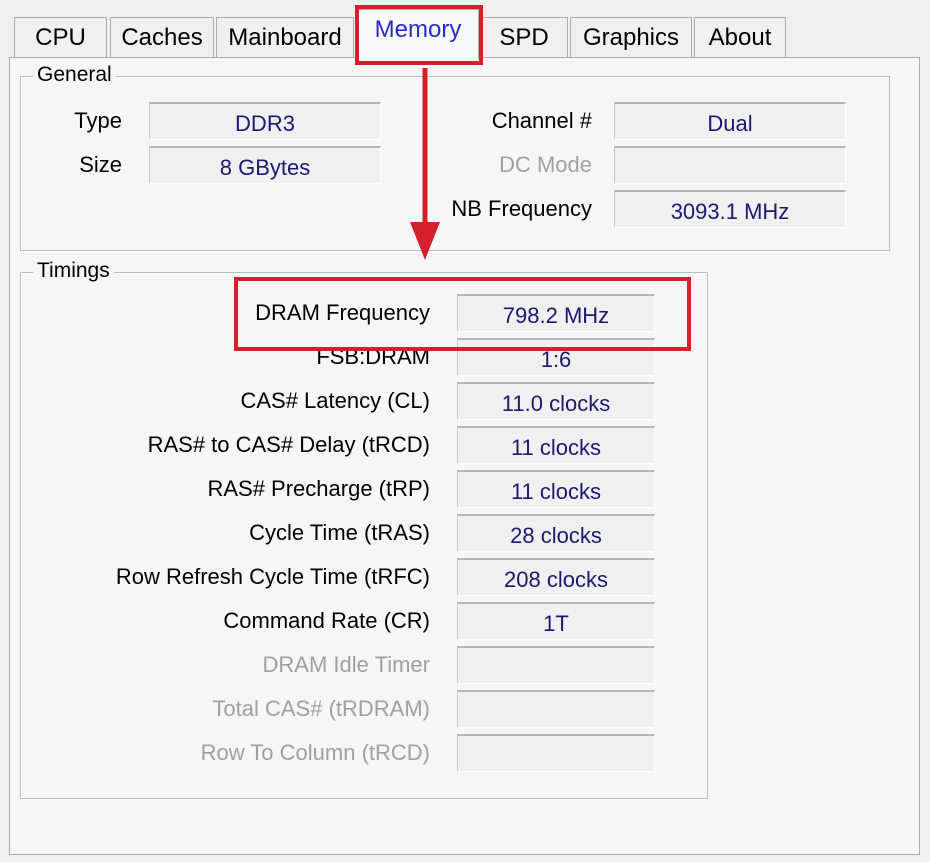 This screenshot has width=930, height=862. I want to click on timing-label: Row To Column (tRCD), so click(315, 752).